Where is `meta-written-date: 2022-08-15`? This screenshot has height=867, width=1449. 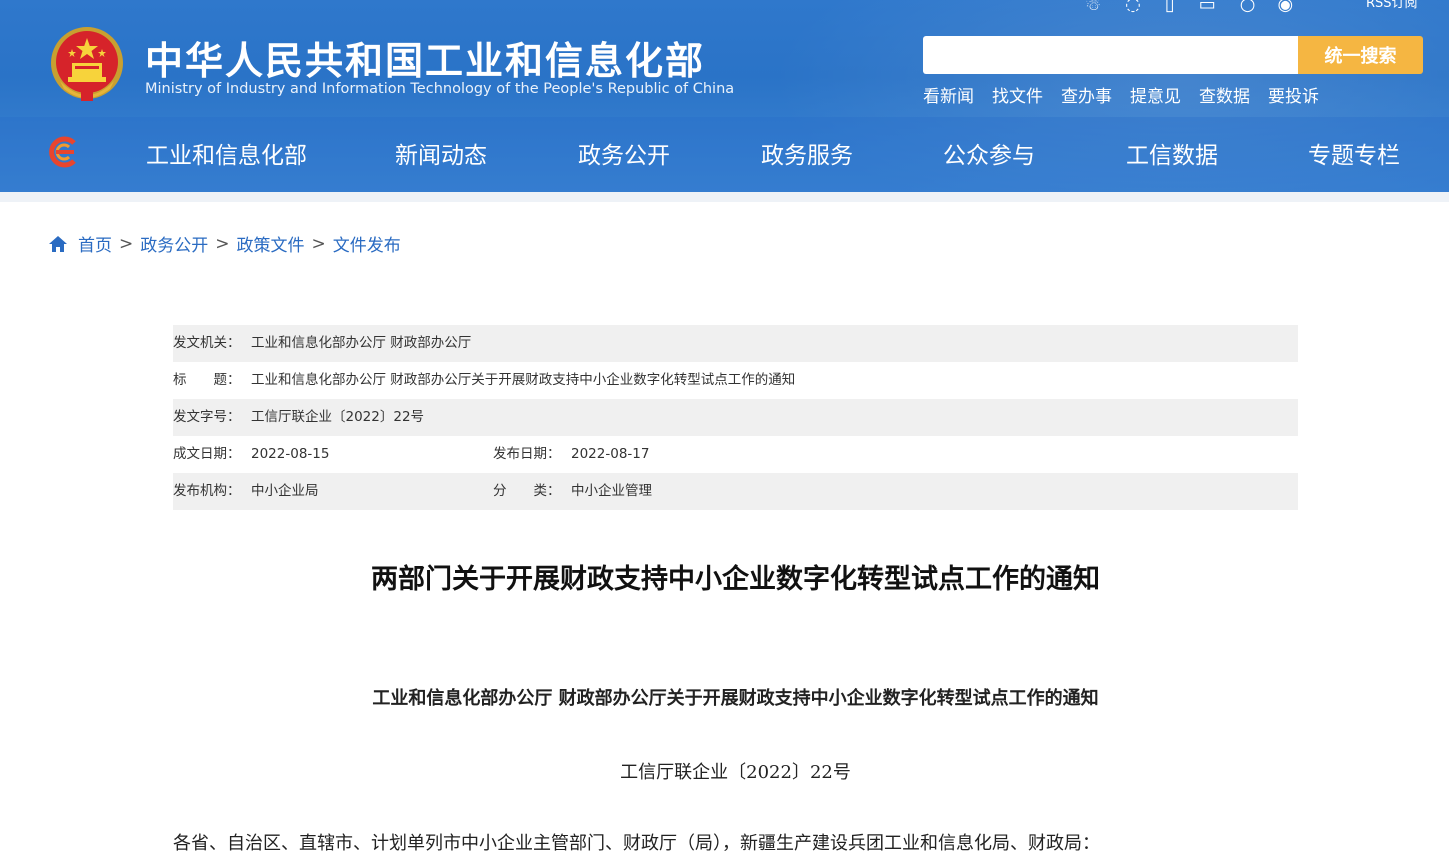 meta-written-date: 2022-08-15 is located at coordinates (290, 454).